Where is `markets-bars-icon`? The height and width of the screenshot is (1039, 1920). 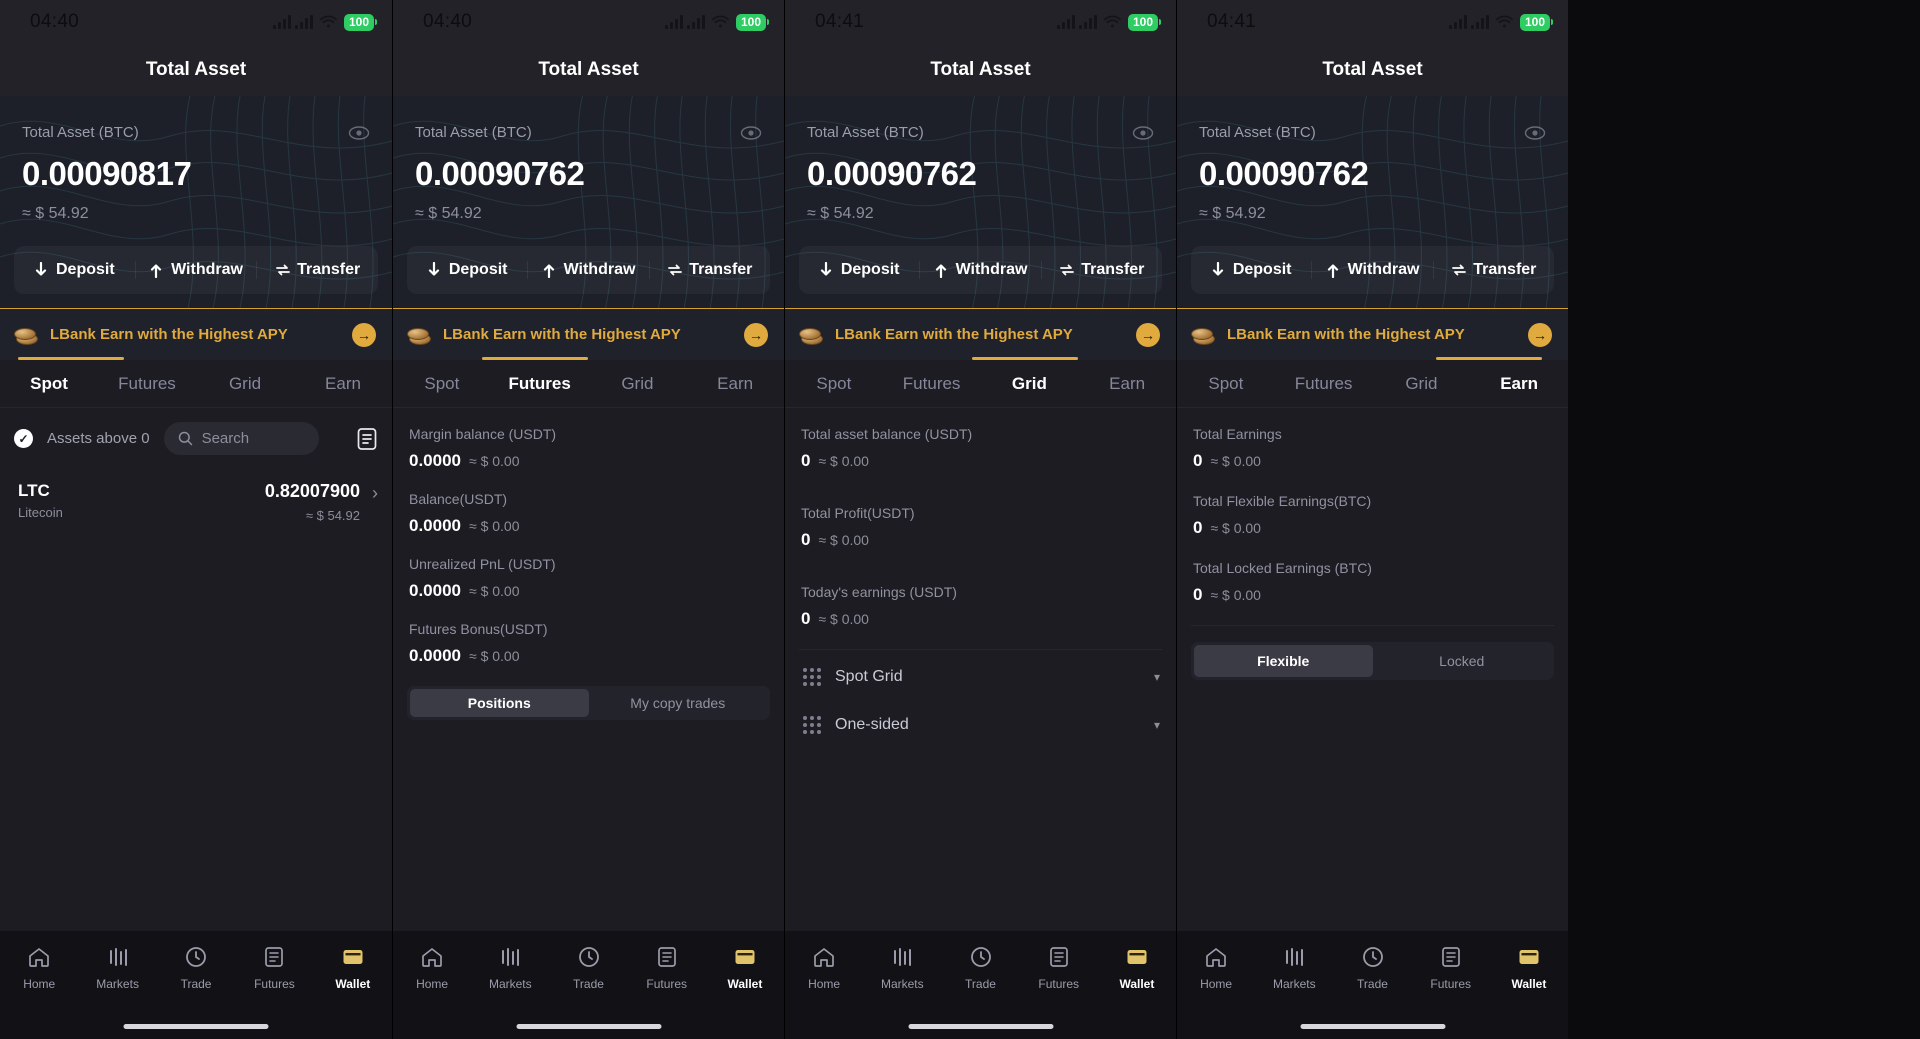 markets-bars-icon is located at coordinates (902, 957).